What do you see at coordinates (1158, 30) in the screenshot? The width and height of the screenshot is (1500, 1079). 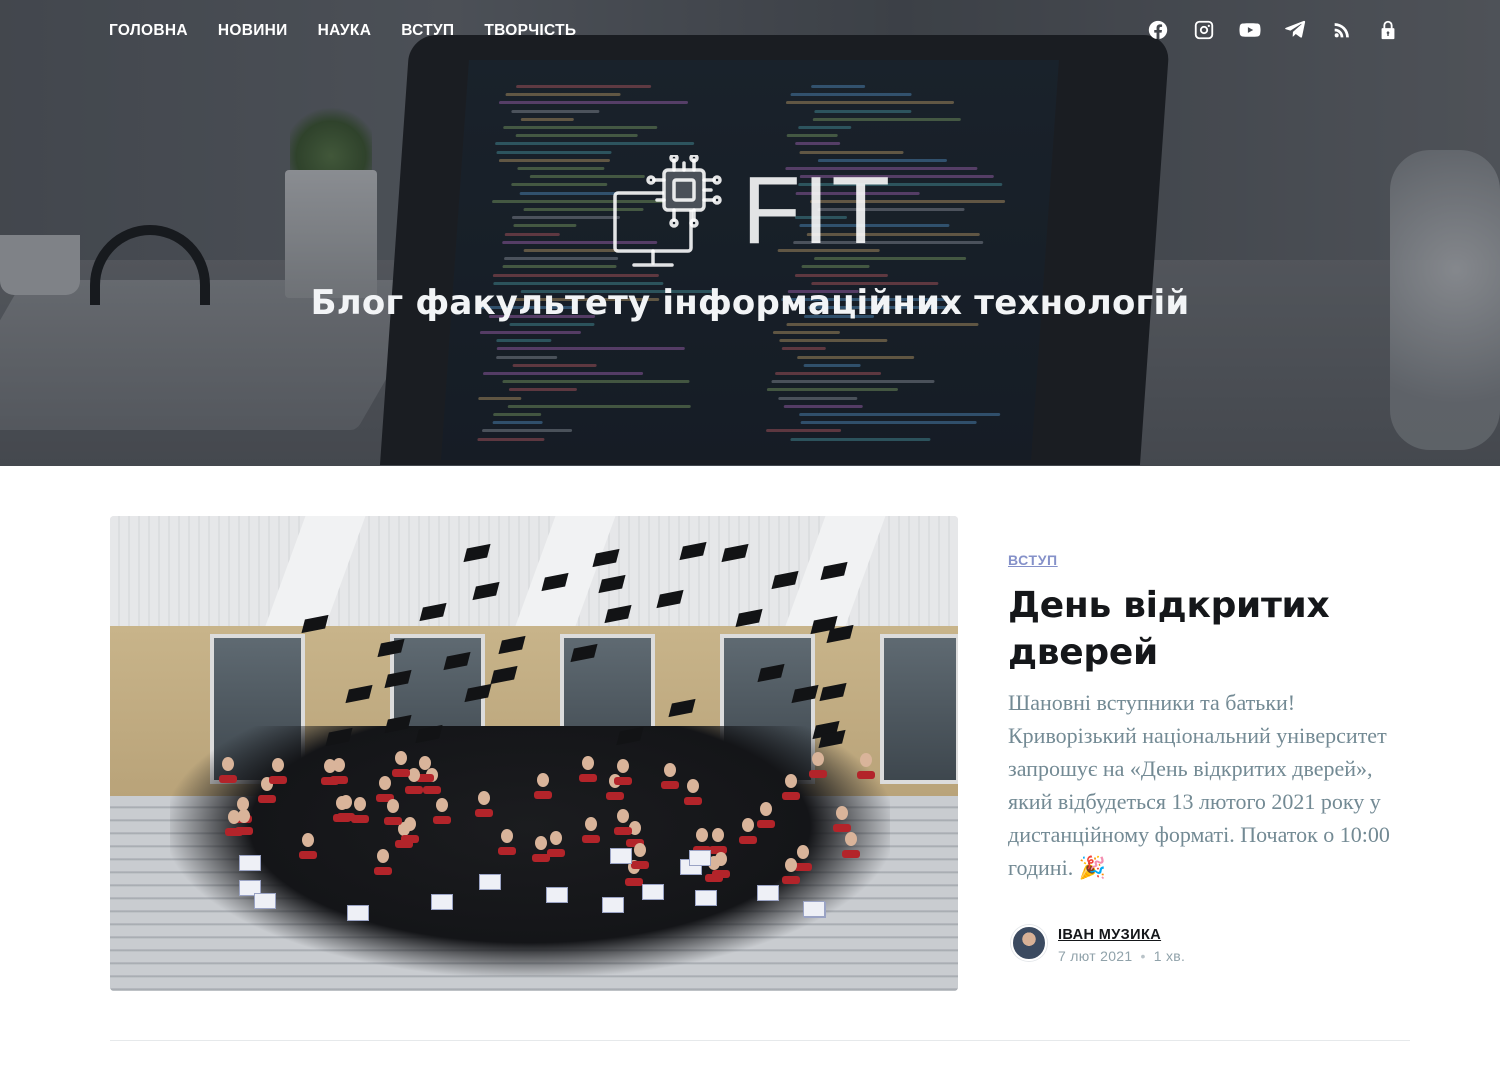 I see `facebook-icon` at bounding box center [1158, 30].